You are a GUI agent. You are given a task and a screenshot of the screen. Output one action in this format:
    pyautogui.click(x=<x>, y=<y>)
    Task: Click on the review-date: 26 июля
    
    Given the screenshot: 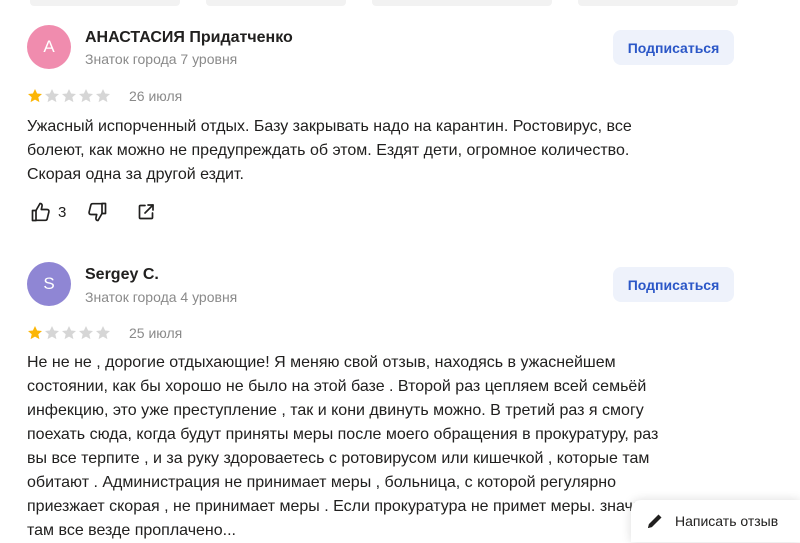 What is the action you would take?
    pyautogui.click(x=156, y=96)
    